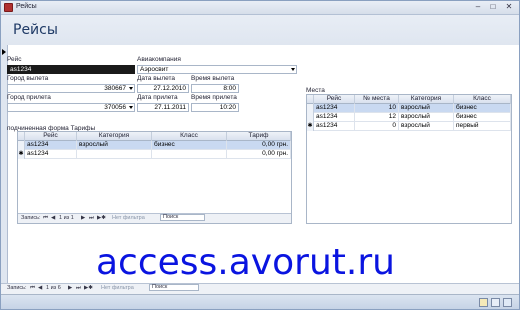  Describe the element at coordinates (115, 88) in the screenshot. I see `gorod-vyleta-value: 380667` at that location.